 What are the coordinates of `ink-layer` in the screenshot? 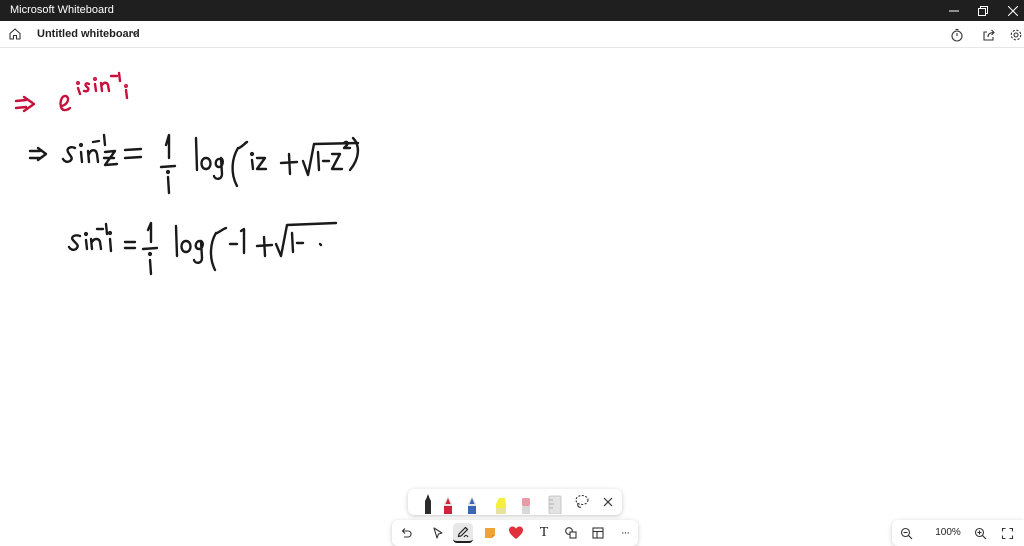 It's located at (187, 173).